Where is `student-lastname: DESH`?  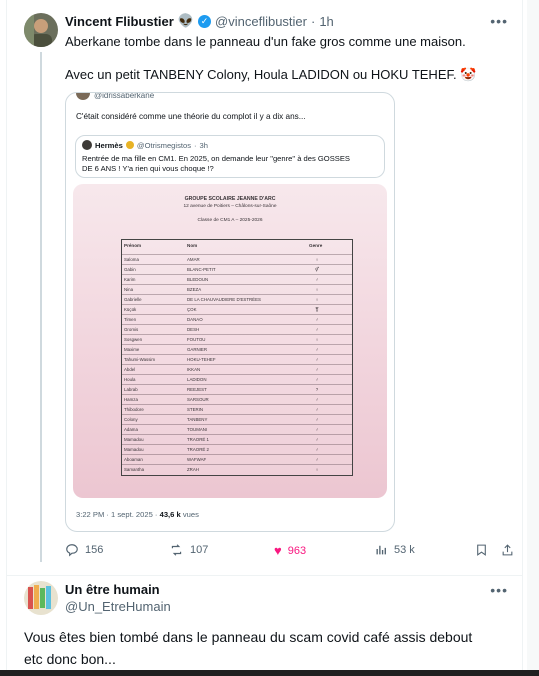
student-lastname: DESH is located at coordinates (193, 329).